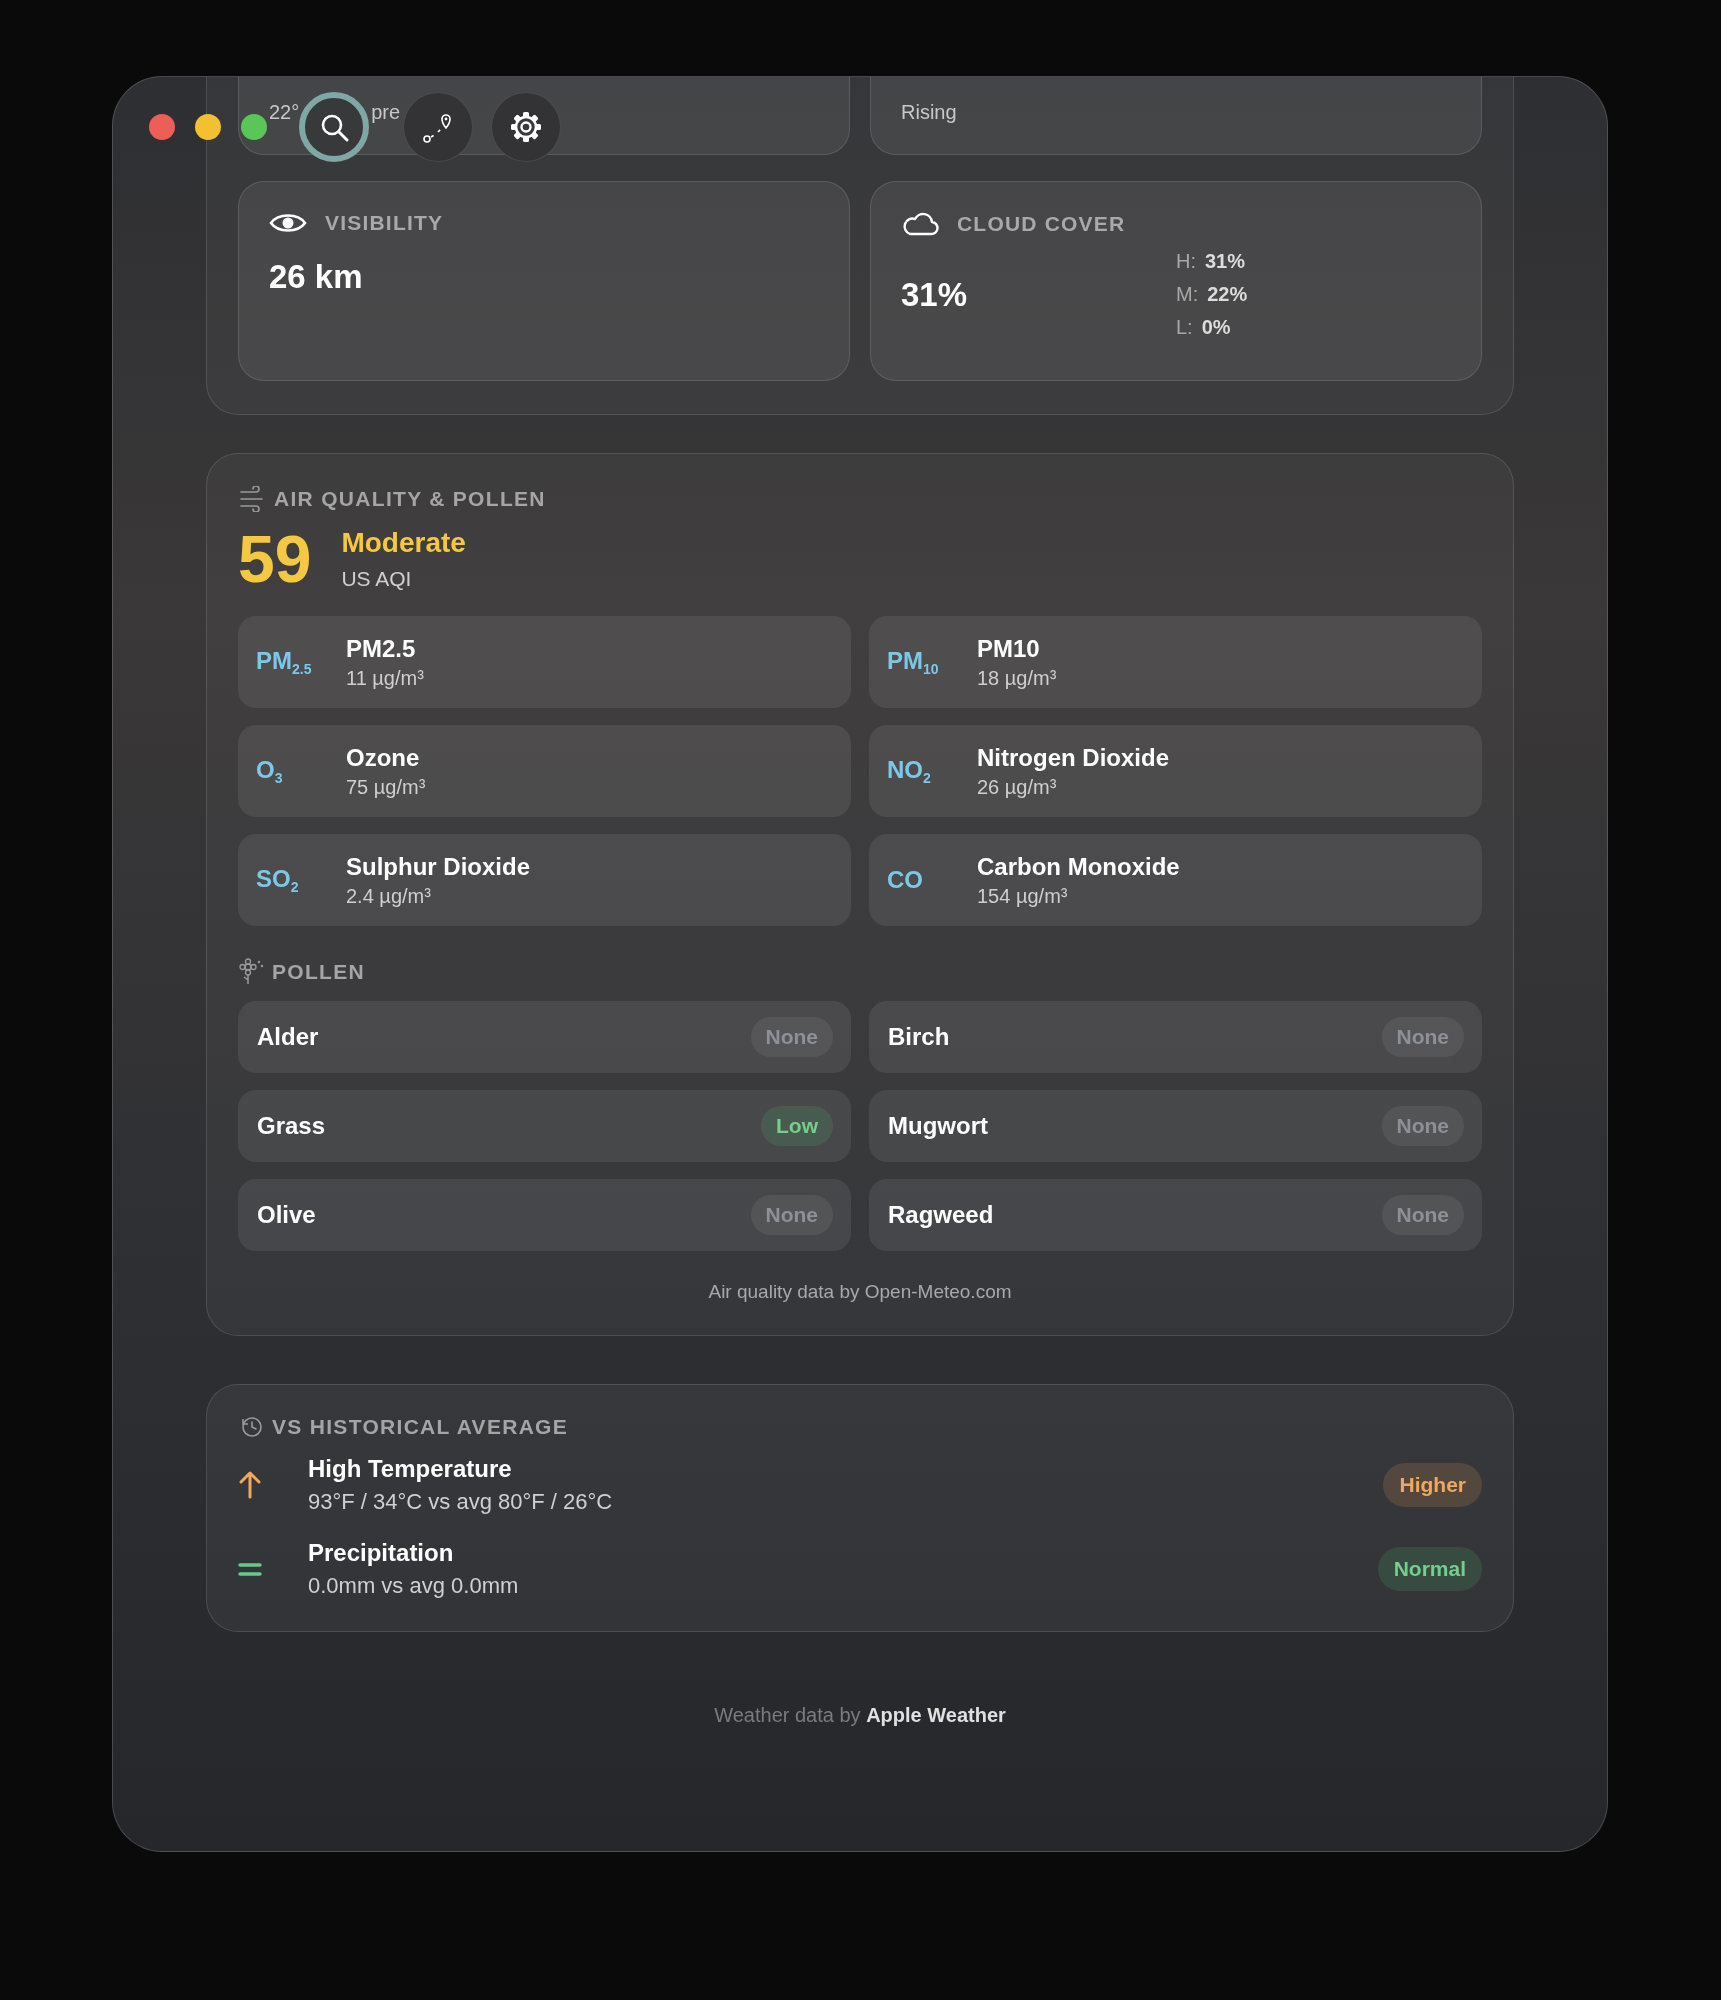 The height and width of the screenshot is (2000, 1721). I want to click on pollutant-name: Ozone, so click(383, 757).